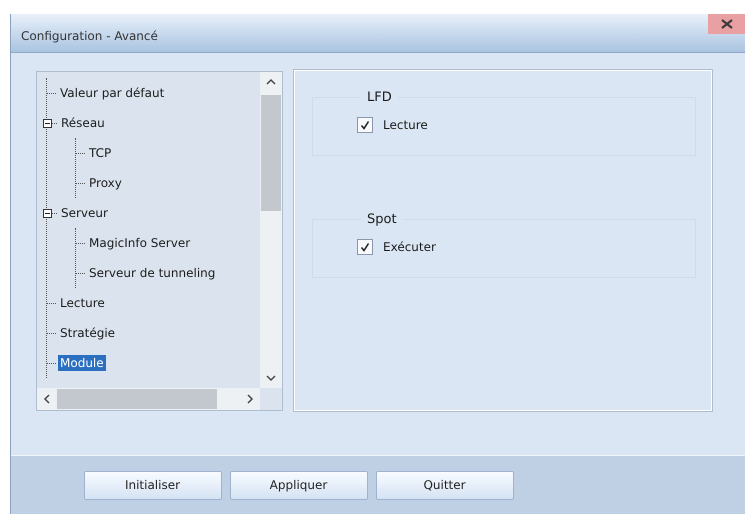 The height and width of the screenshot is (514, 745). What do you see at coordinates (112, 93) in the screenshot?
I see `tree-item: Valeur par défaut` at bounding box center [112, 93].